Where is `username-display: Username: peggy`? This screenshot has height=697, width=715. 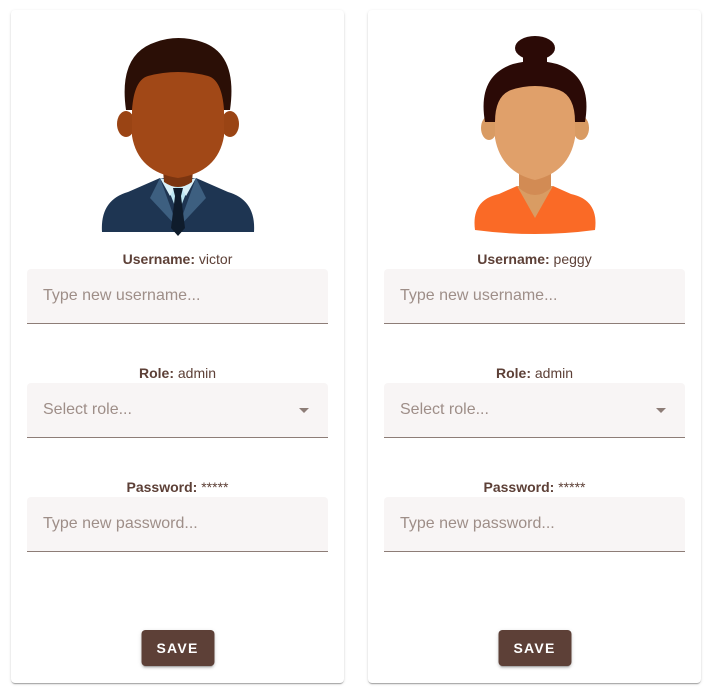
username-display: Username: peggy is located at coordinates (534, 259).